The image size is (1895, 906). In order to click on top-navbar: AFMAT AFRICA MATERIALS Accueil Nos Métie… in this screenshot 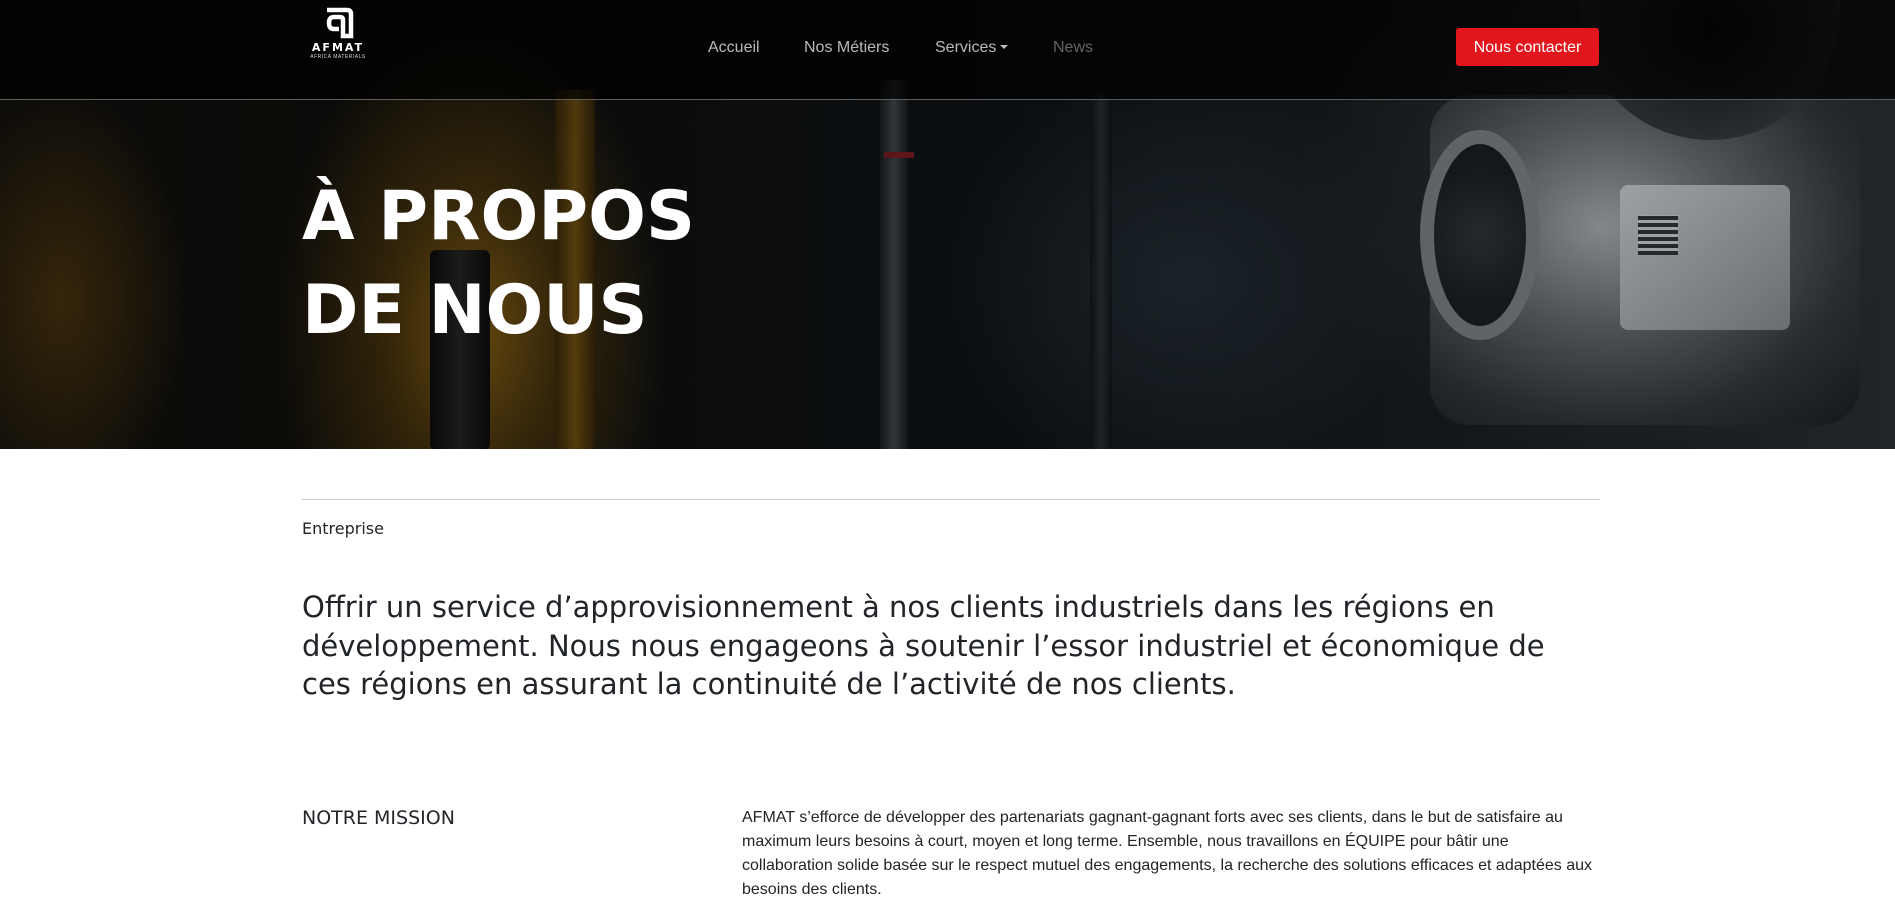, I will do `click(947, 50)`.